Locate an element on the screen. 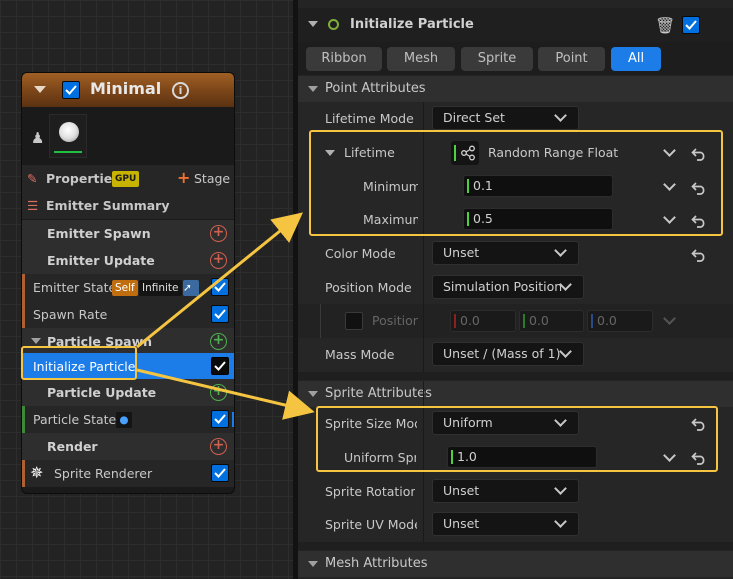 Image resolution: width=733 pixels, height=579 pixels. arrow-to-lifetime is located at coordinates (219, 280).